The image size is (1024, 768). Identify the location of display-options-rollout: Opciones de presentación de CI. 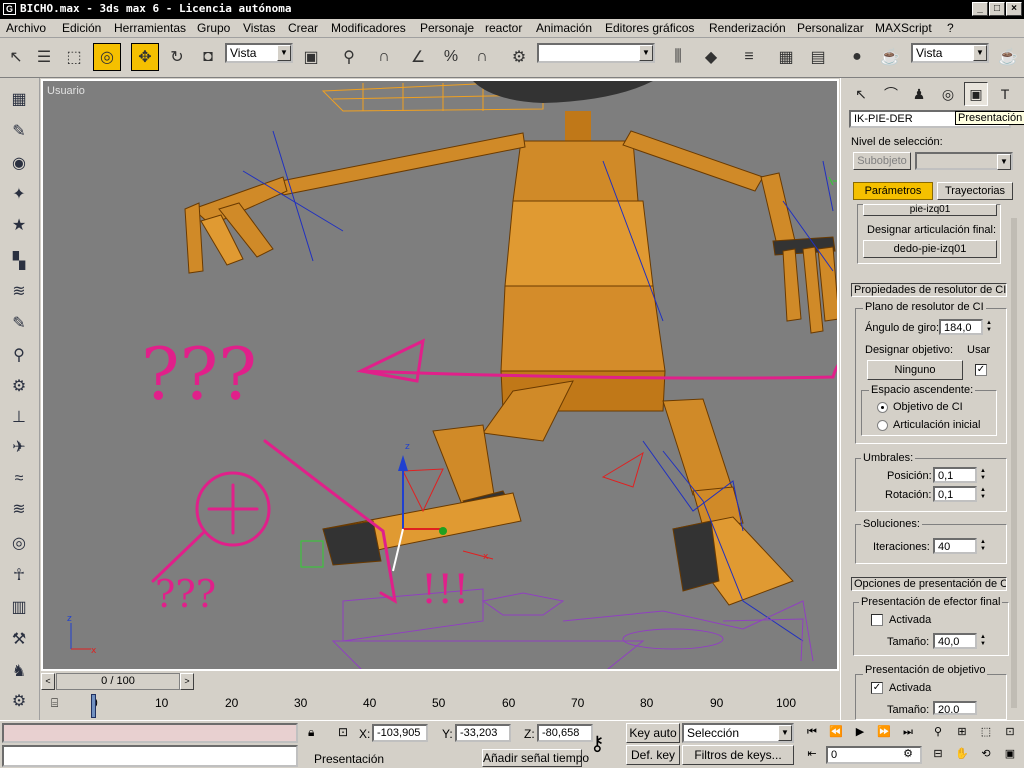
(929, 584).